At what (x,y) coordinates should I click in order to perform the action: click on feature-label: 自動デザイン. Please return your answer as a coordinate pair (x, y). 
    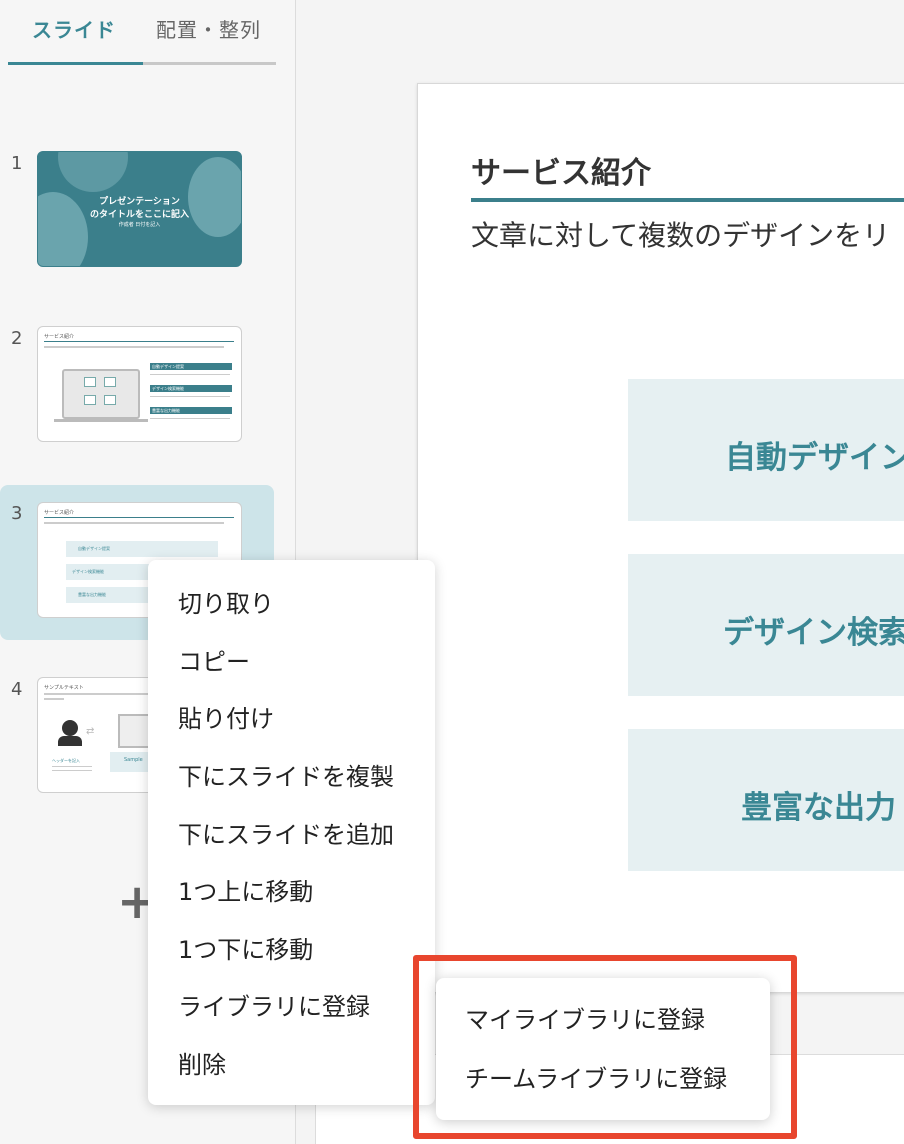
    Looking at the image, I should click on (814, 458).